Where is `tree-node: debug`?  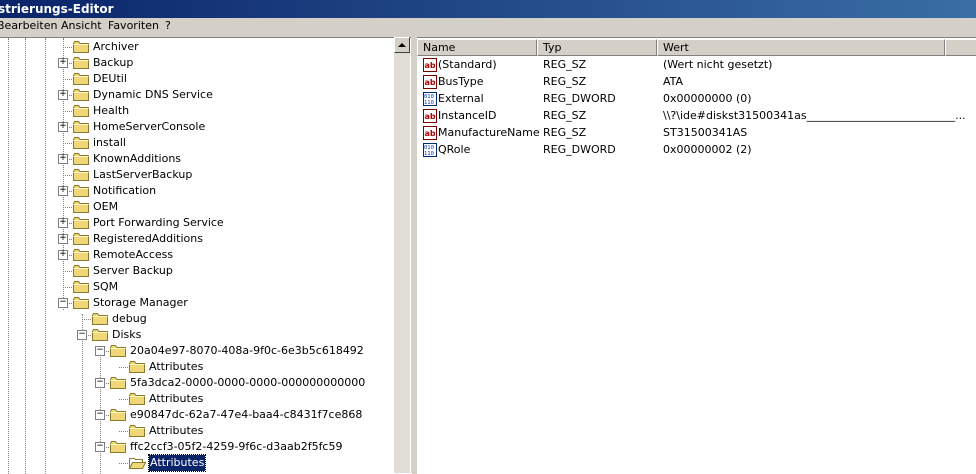 tree-node: debug is located at coordinates (197, 319).